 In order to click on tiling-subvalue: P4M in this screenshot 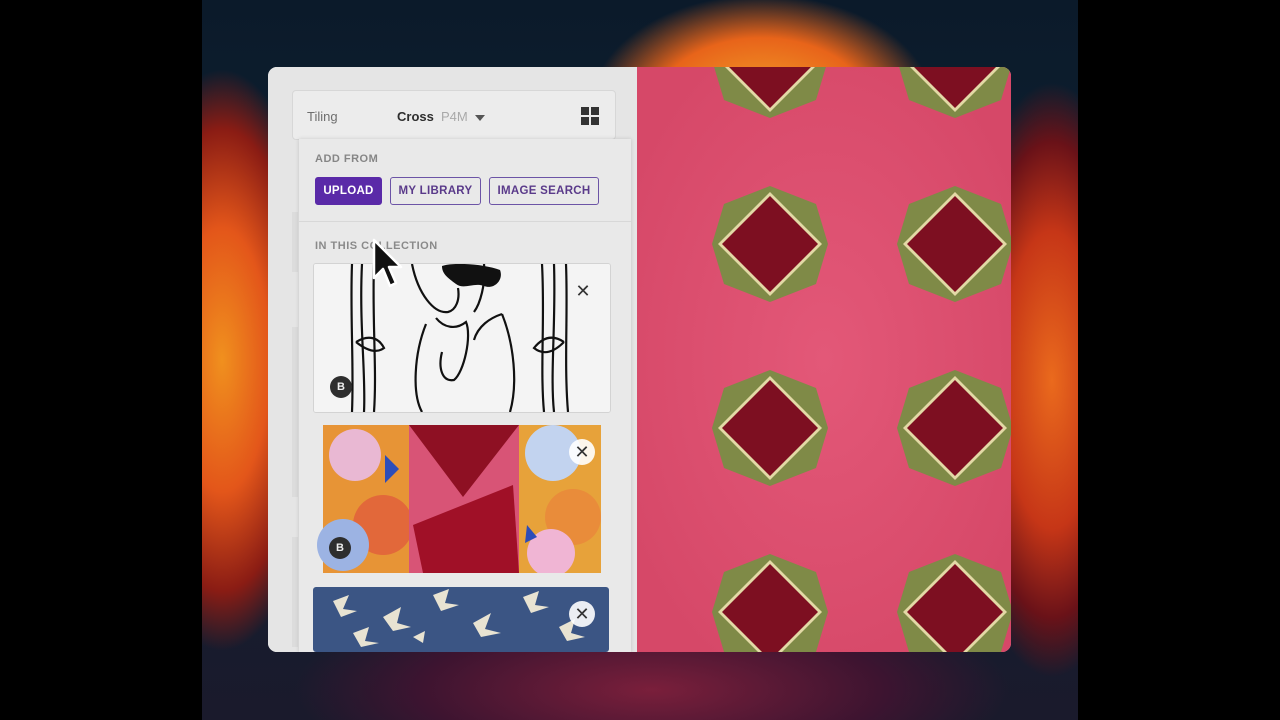, I will do `click(454, 116)`.